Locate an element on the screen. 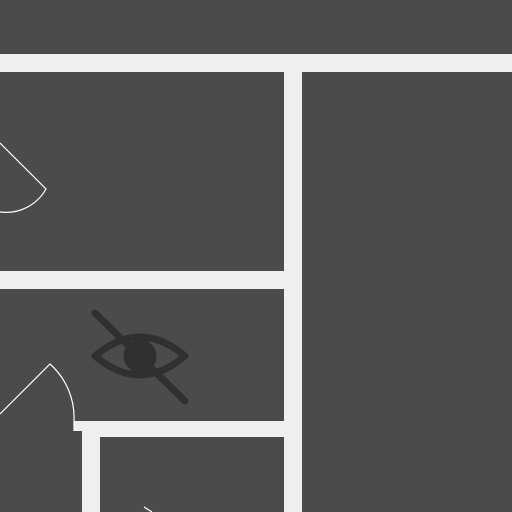 Image resolution: width=512 pixels, height=512 pixels. wall-center-vertical is located at coordinates (293, 283).